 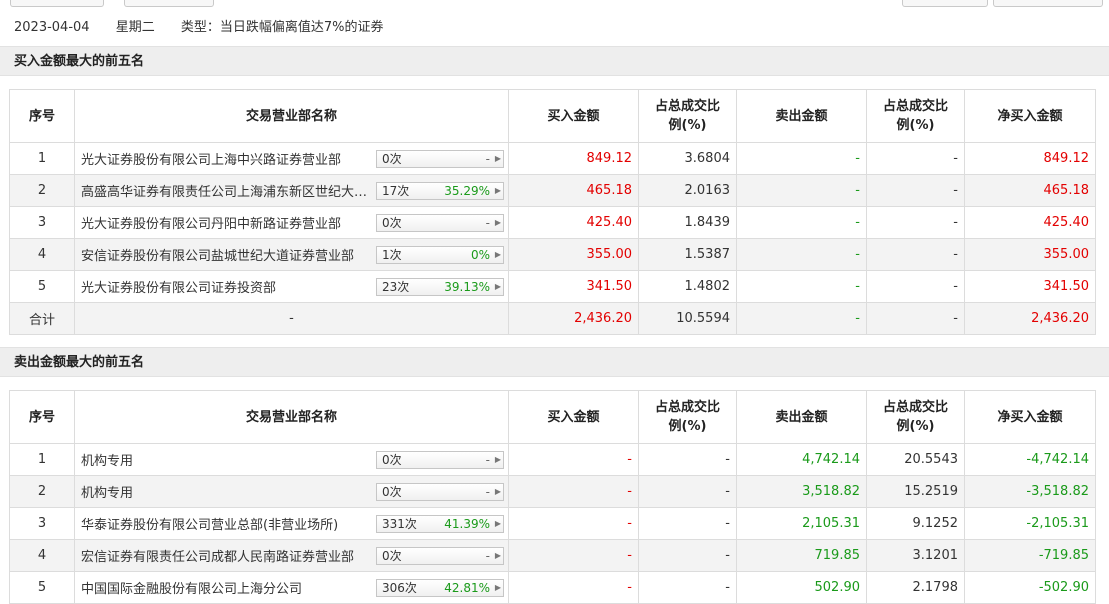 What do you see at coordinates (554, 362) in the screenshot?
I see `sell-section-title: 卖出金额最大的前五名` at bounding box center [554, 362].